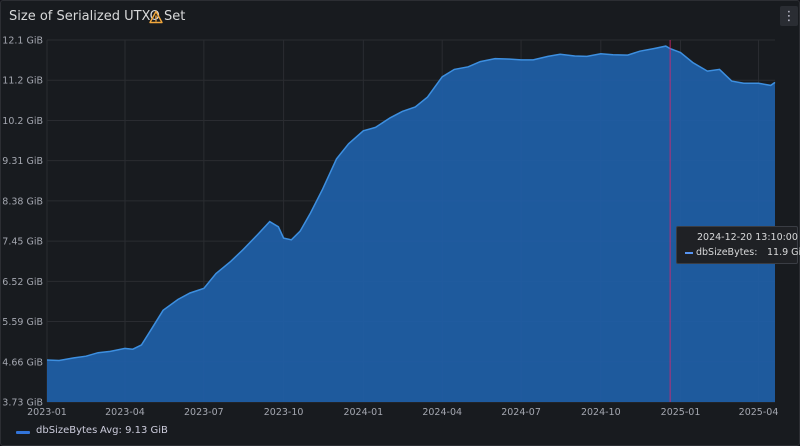 Image resolution: width=800 pixels, height=446 pixels. I want to click on panel-menu-button: ⋮, so click(789, 16).